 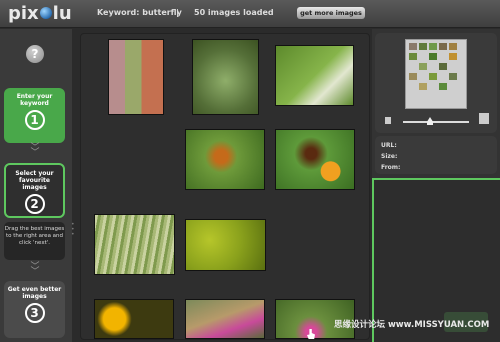 What do you see at coordinates (430, 121) in the screenshot?
I see `zoom-slider-handle` at bounding box center [430, 121].